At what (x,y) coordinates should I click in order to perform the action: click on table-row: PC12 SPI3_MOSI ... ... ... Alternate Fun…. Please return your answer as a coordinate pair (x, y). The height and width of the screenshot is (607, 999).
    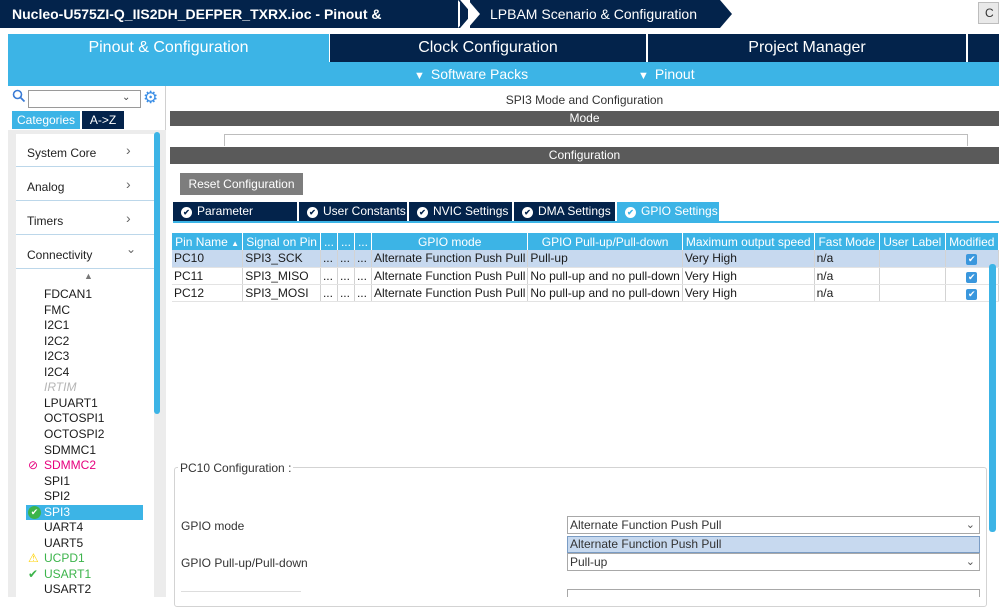
    Looking at the image, I should click on (585, 293).